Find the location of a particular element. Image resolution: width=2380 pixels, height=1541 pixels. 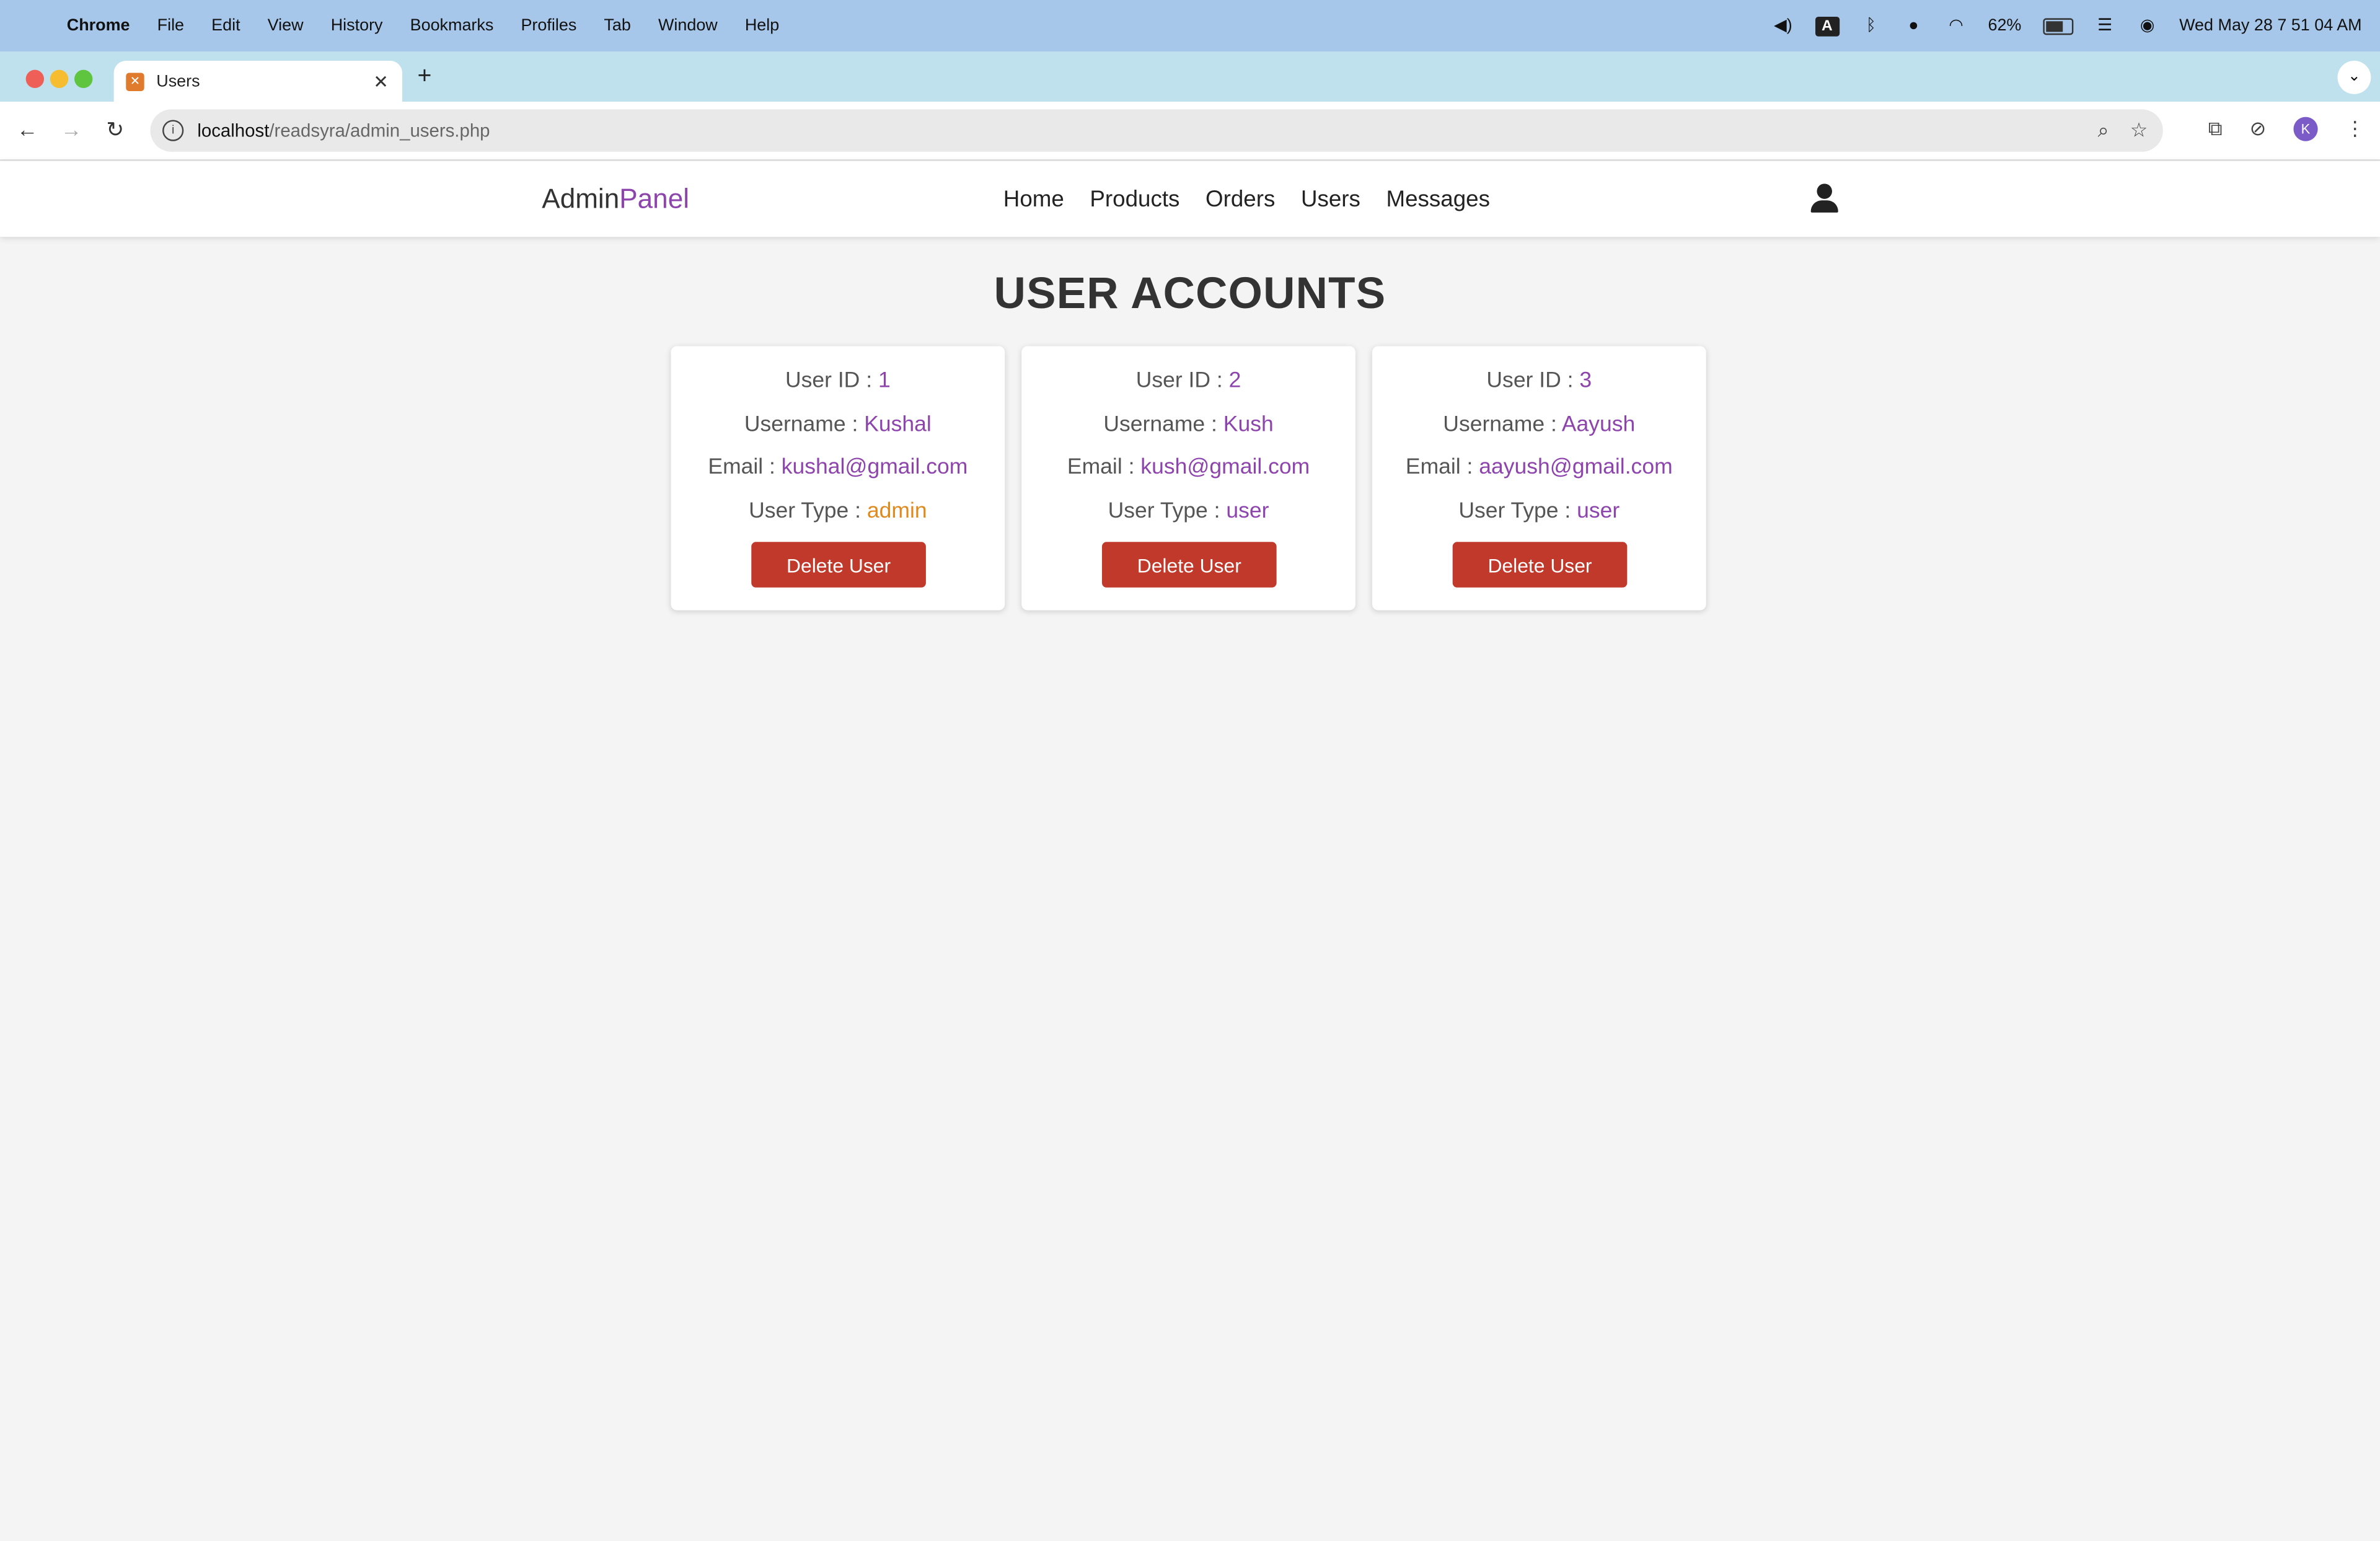

site-info-icon: i is located at coordinates (173, 130).